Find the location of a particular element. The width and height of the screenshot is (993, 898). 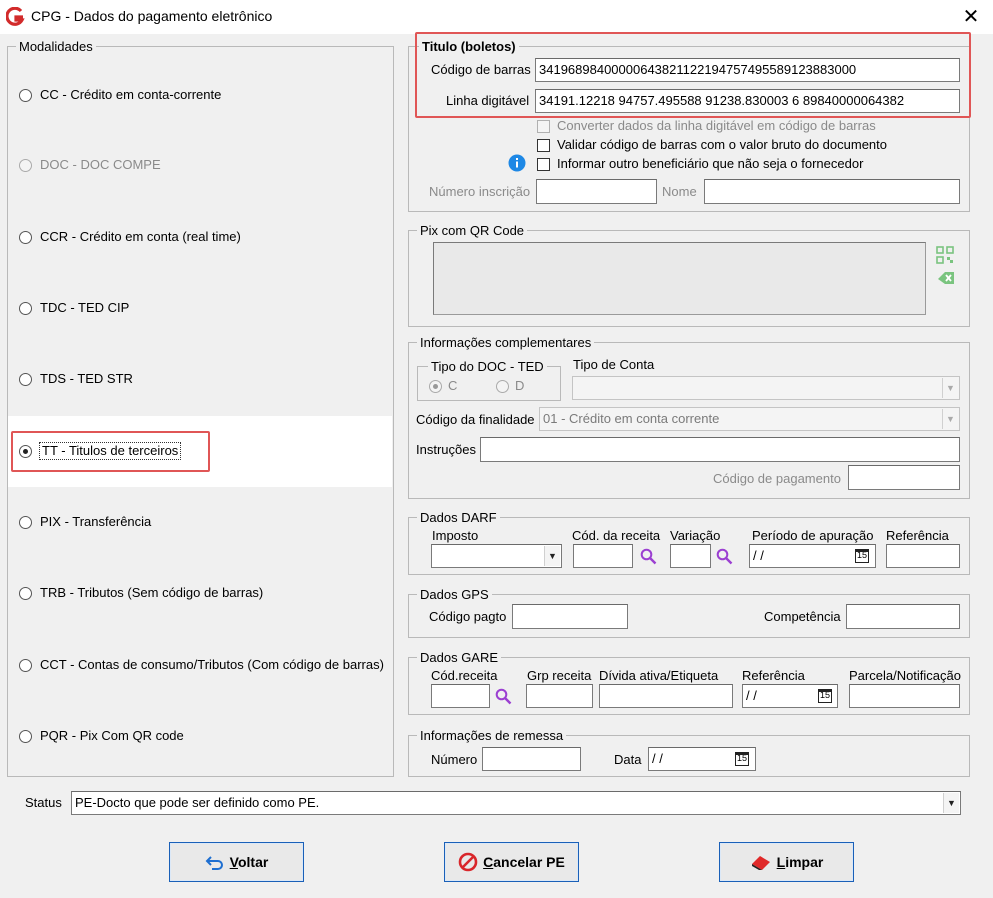

cancel-circle-icon is located at coordinates (468, 862).